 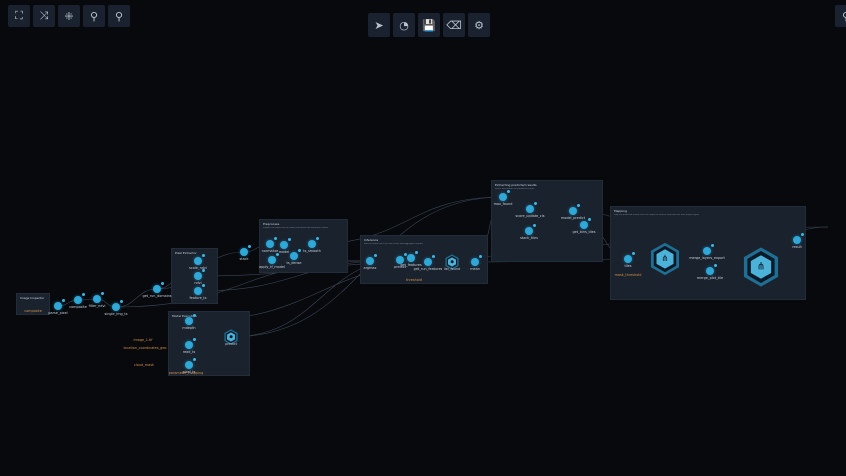 I want to click on node-label: parse_pixel, so click(x=58, y=313).